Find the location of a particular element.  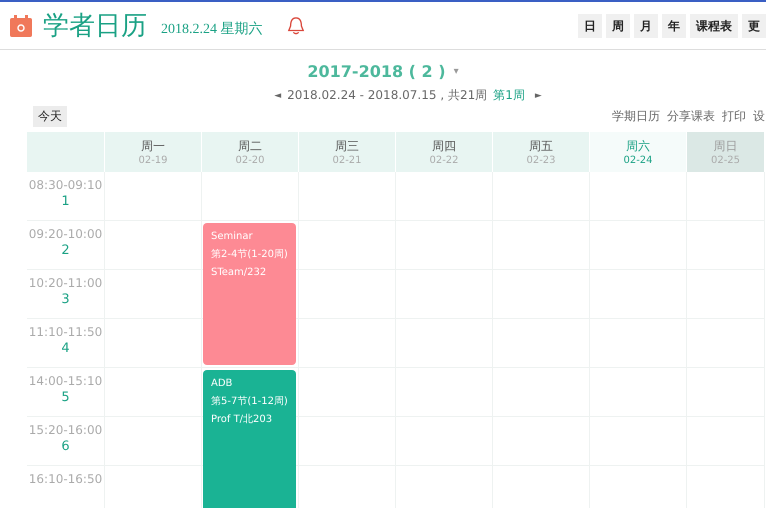

day-header: 周五 02-23 is located at coordinates (541, 152).